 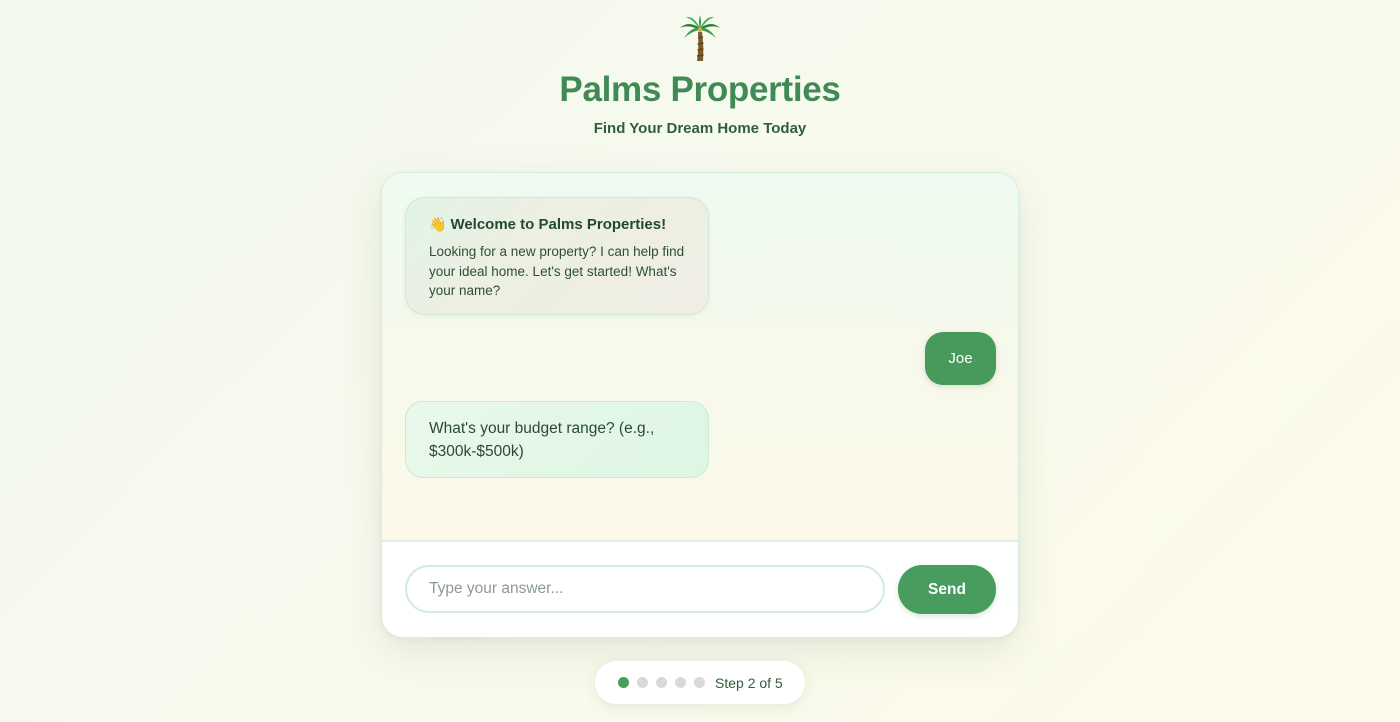 What do you see at coordinates (749, 682) in the screenshot?
I see `step-label: Step 2 of 5` at bounding box center [749, 682].